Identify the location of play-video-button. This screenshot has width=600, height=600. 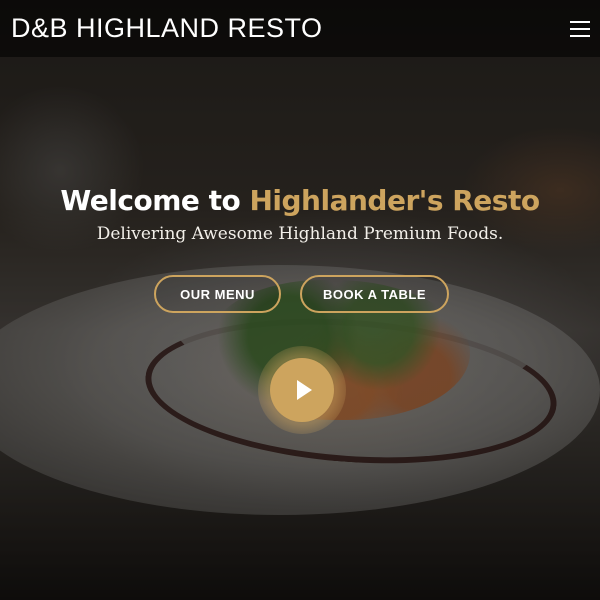
(302, 390).